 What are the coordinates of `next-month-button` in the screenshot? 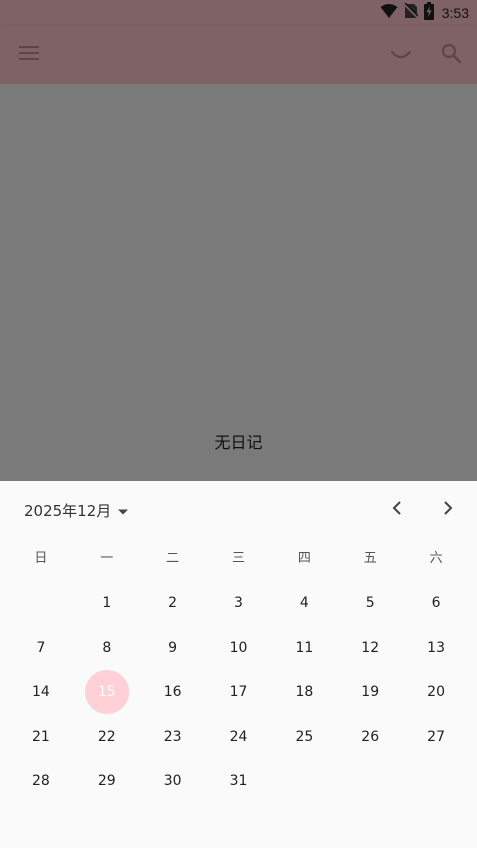 It's located at (448, 510).